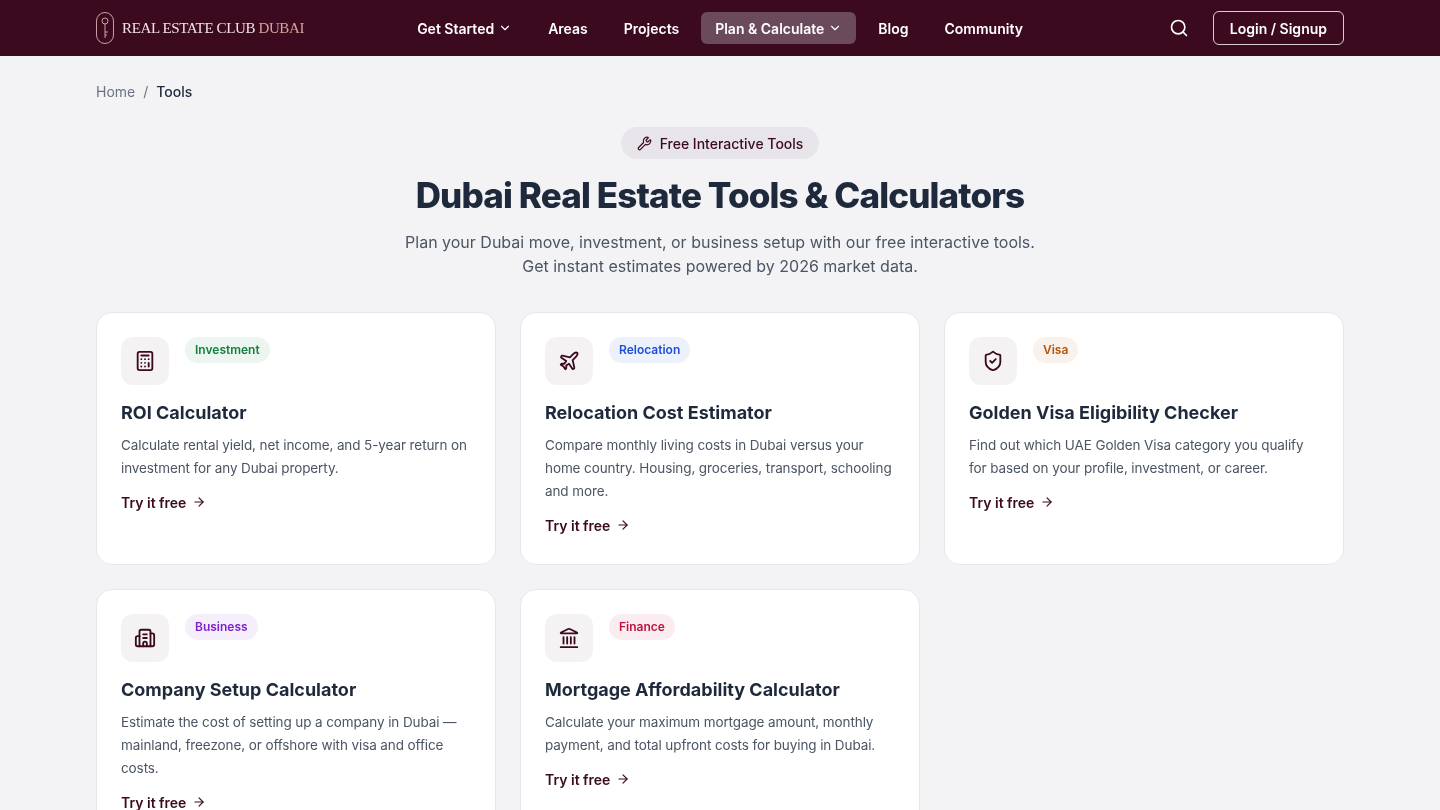 The image size is (1440, 810). I want to click on search-icon, so click(1178, 28).